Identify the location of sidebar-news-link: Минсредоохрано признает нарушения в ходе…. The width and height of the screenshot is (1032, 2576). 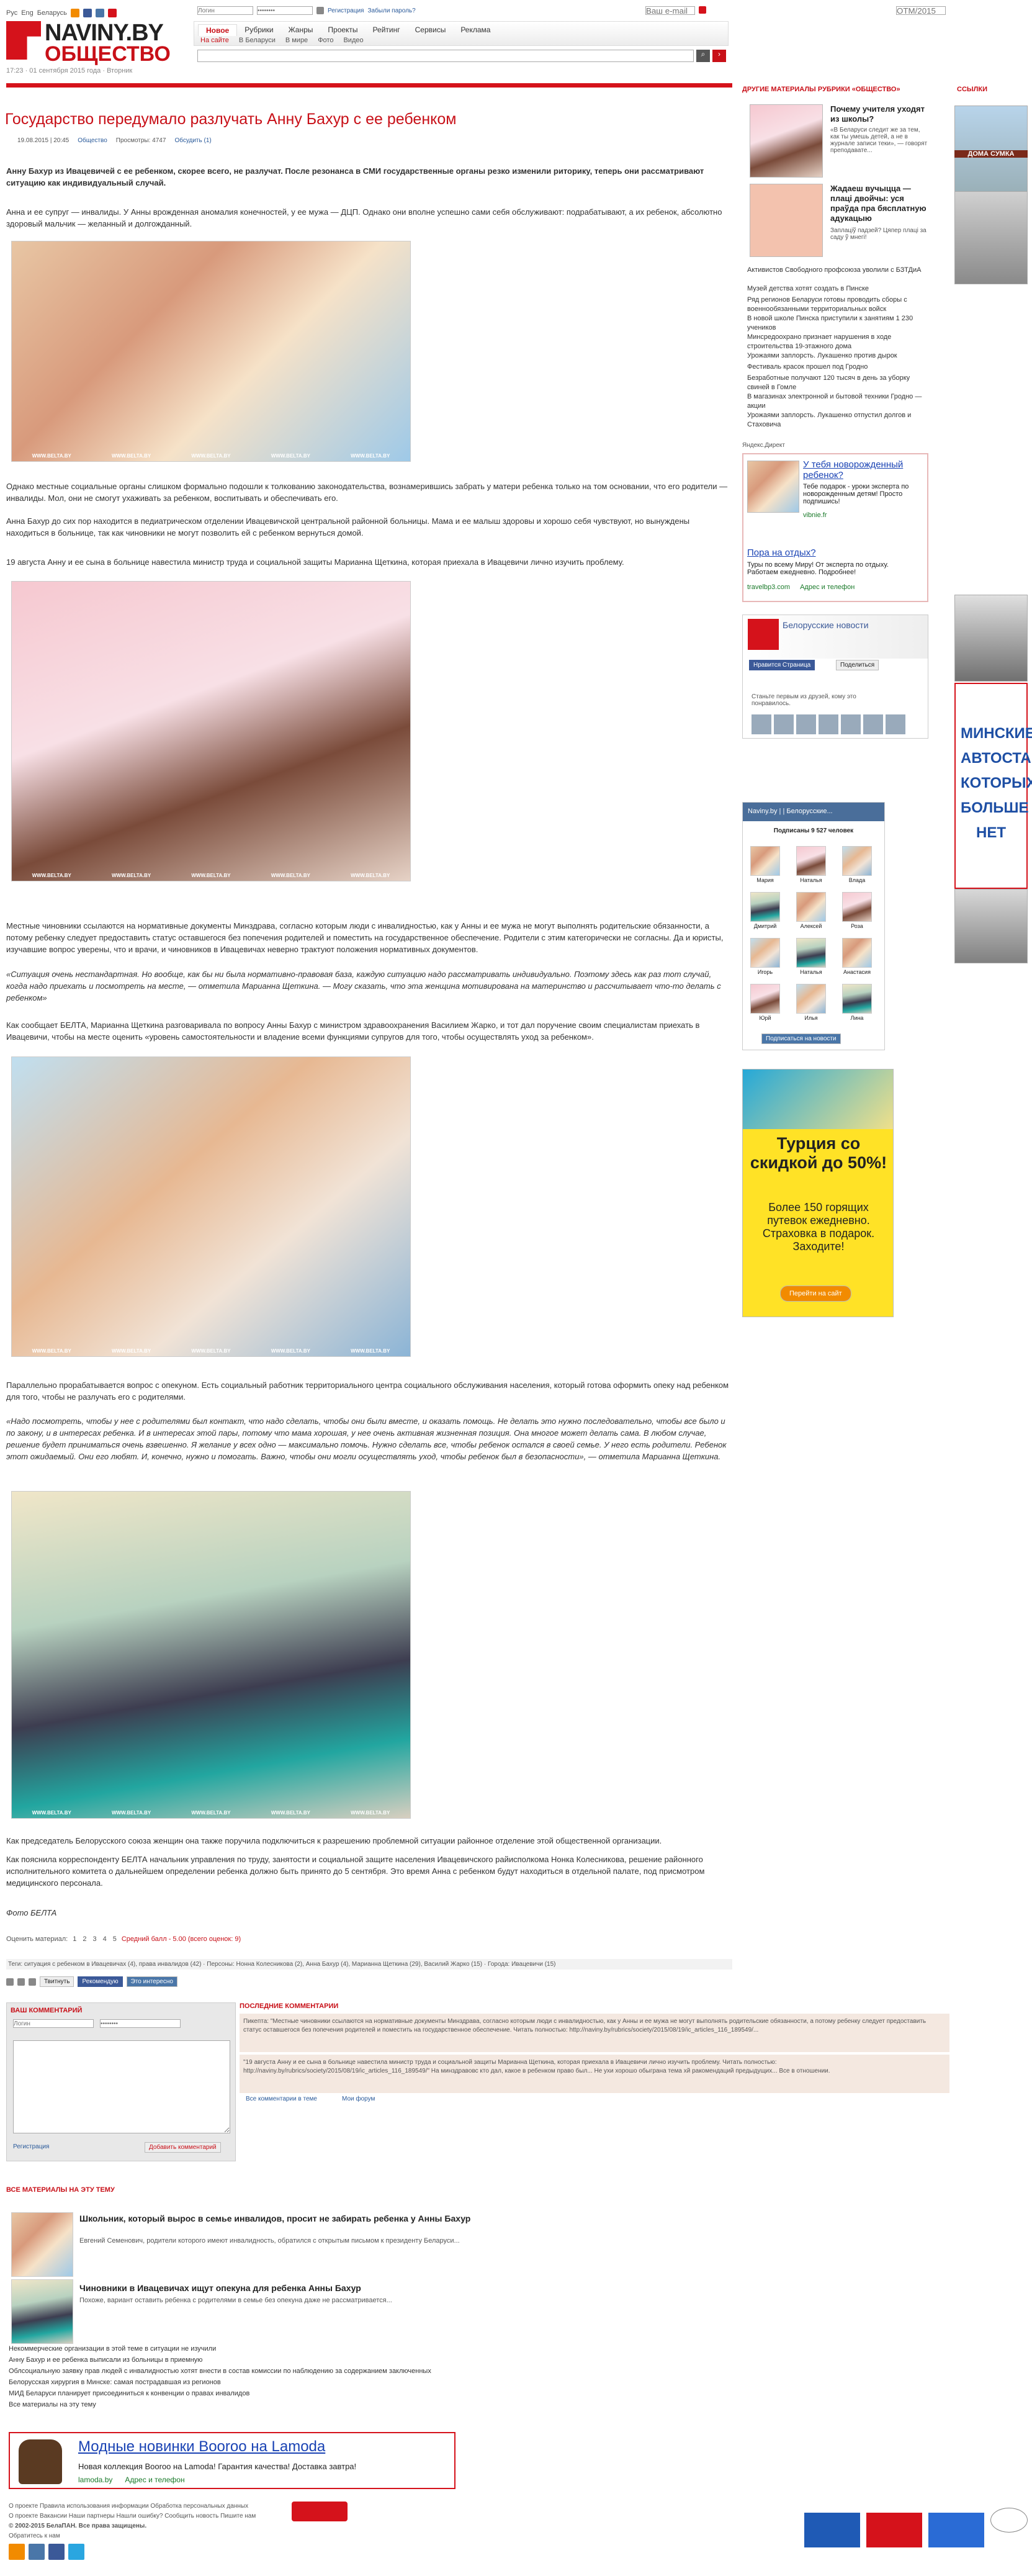
(837, 342).